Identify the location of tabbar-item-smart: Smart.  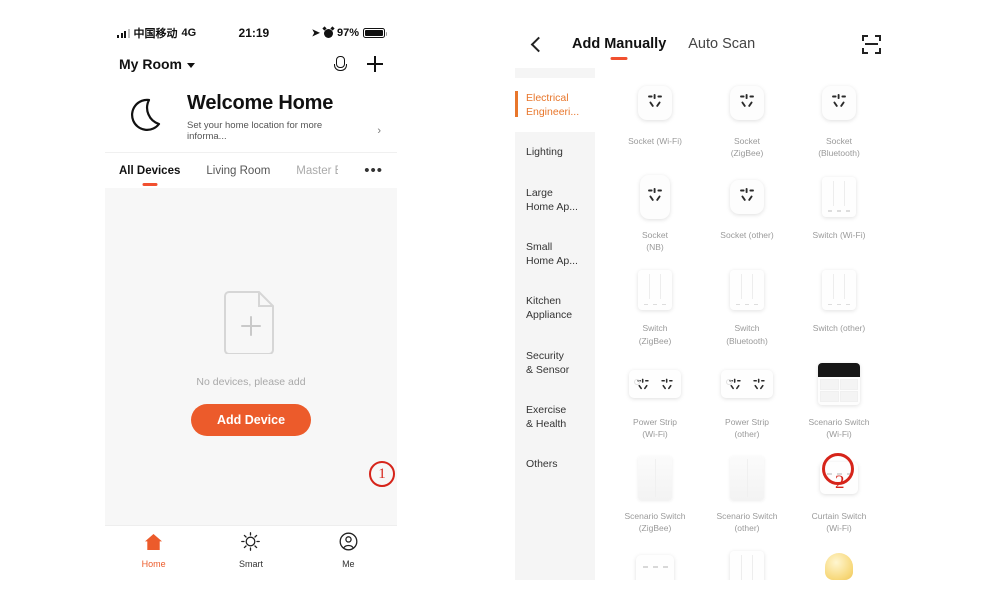
(250, 550).